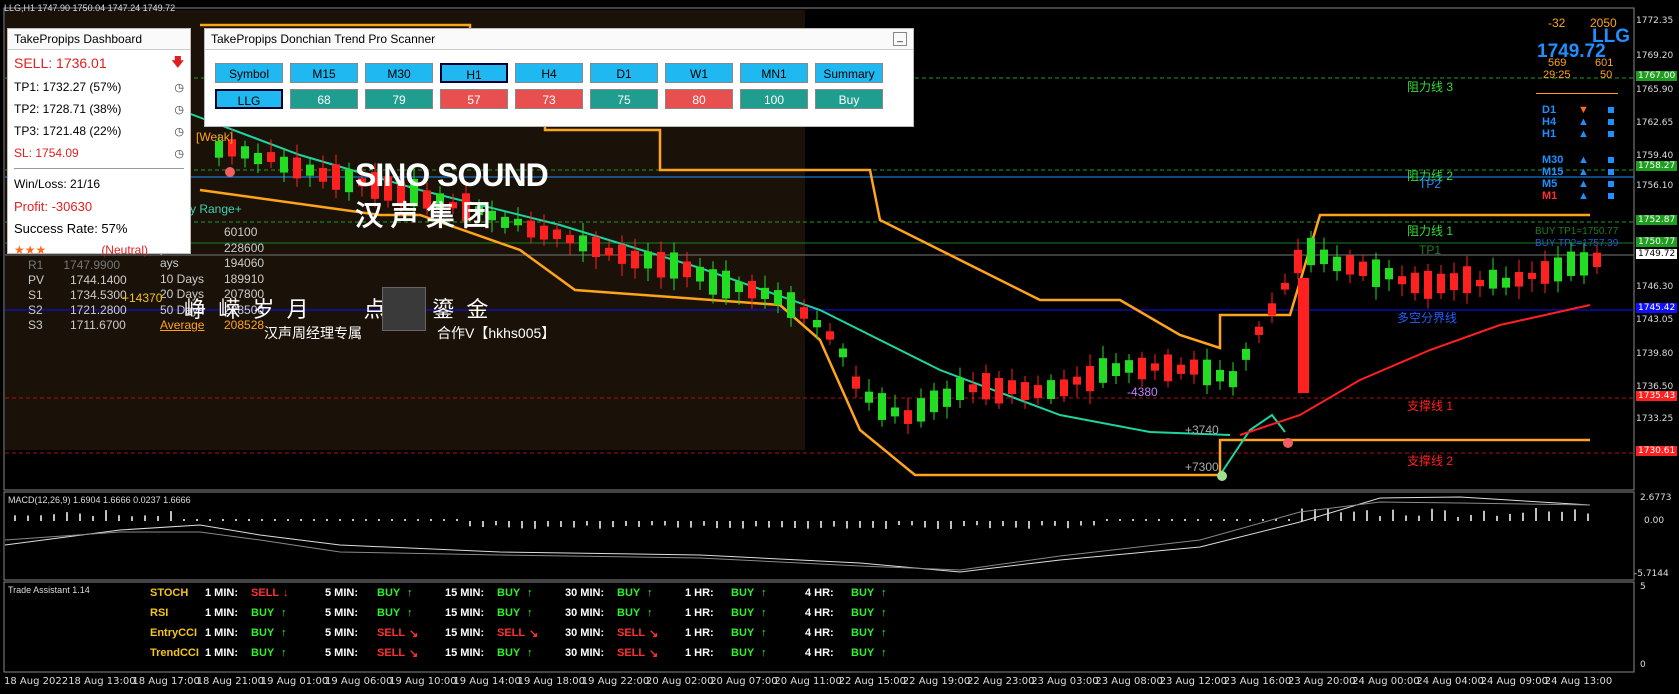 This screenshot has width=1679, height=694. What do you see at coordinates (1142, 392) in the screenshot?
I see `minus4380-label: -4380` at bounding box center [1142, 392].